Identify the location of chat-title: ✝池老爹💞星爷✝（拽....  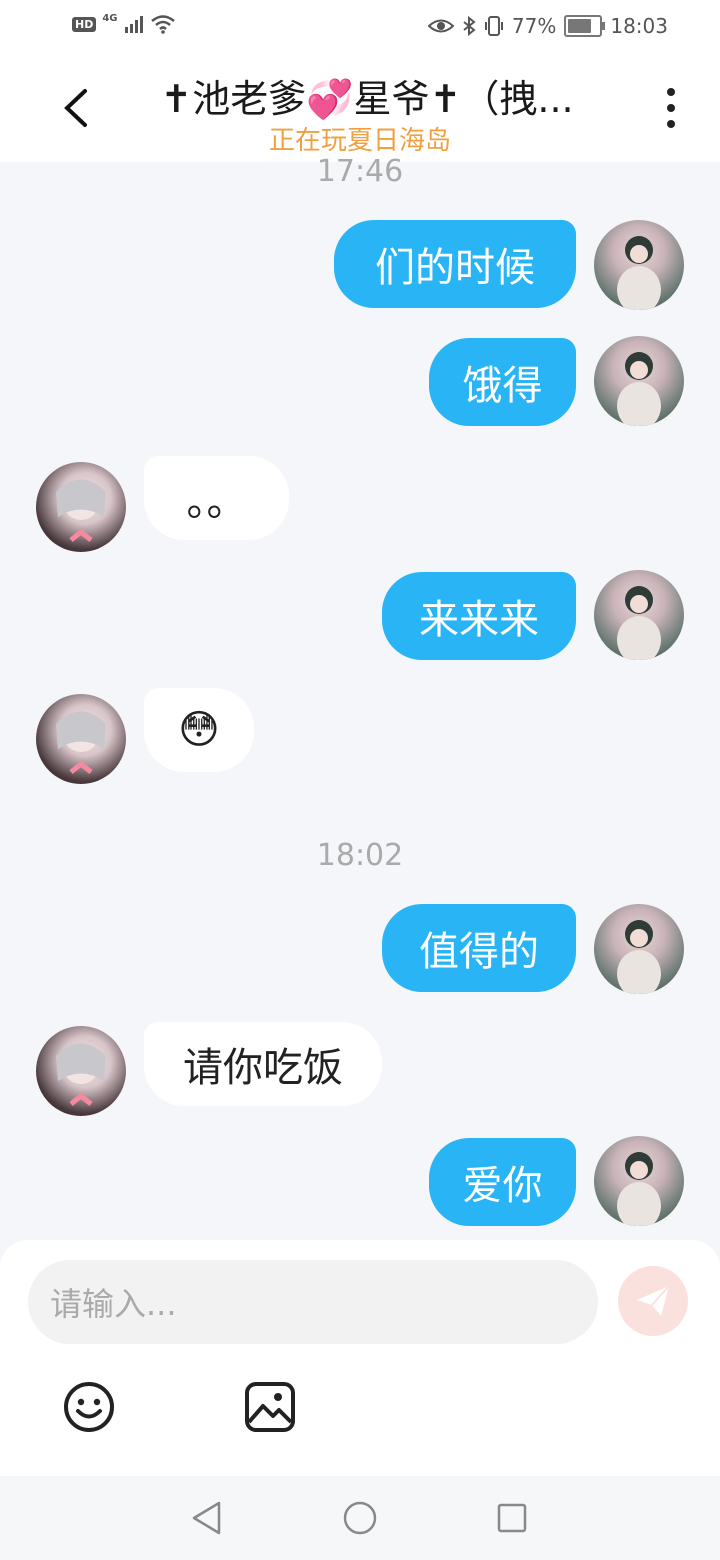
(367, 98).